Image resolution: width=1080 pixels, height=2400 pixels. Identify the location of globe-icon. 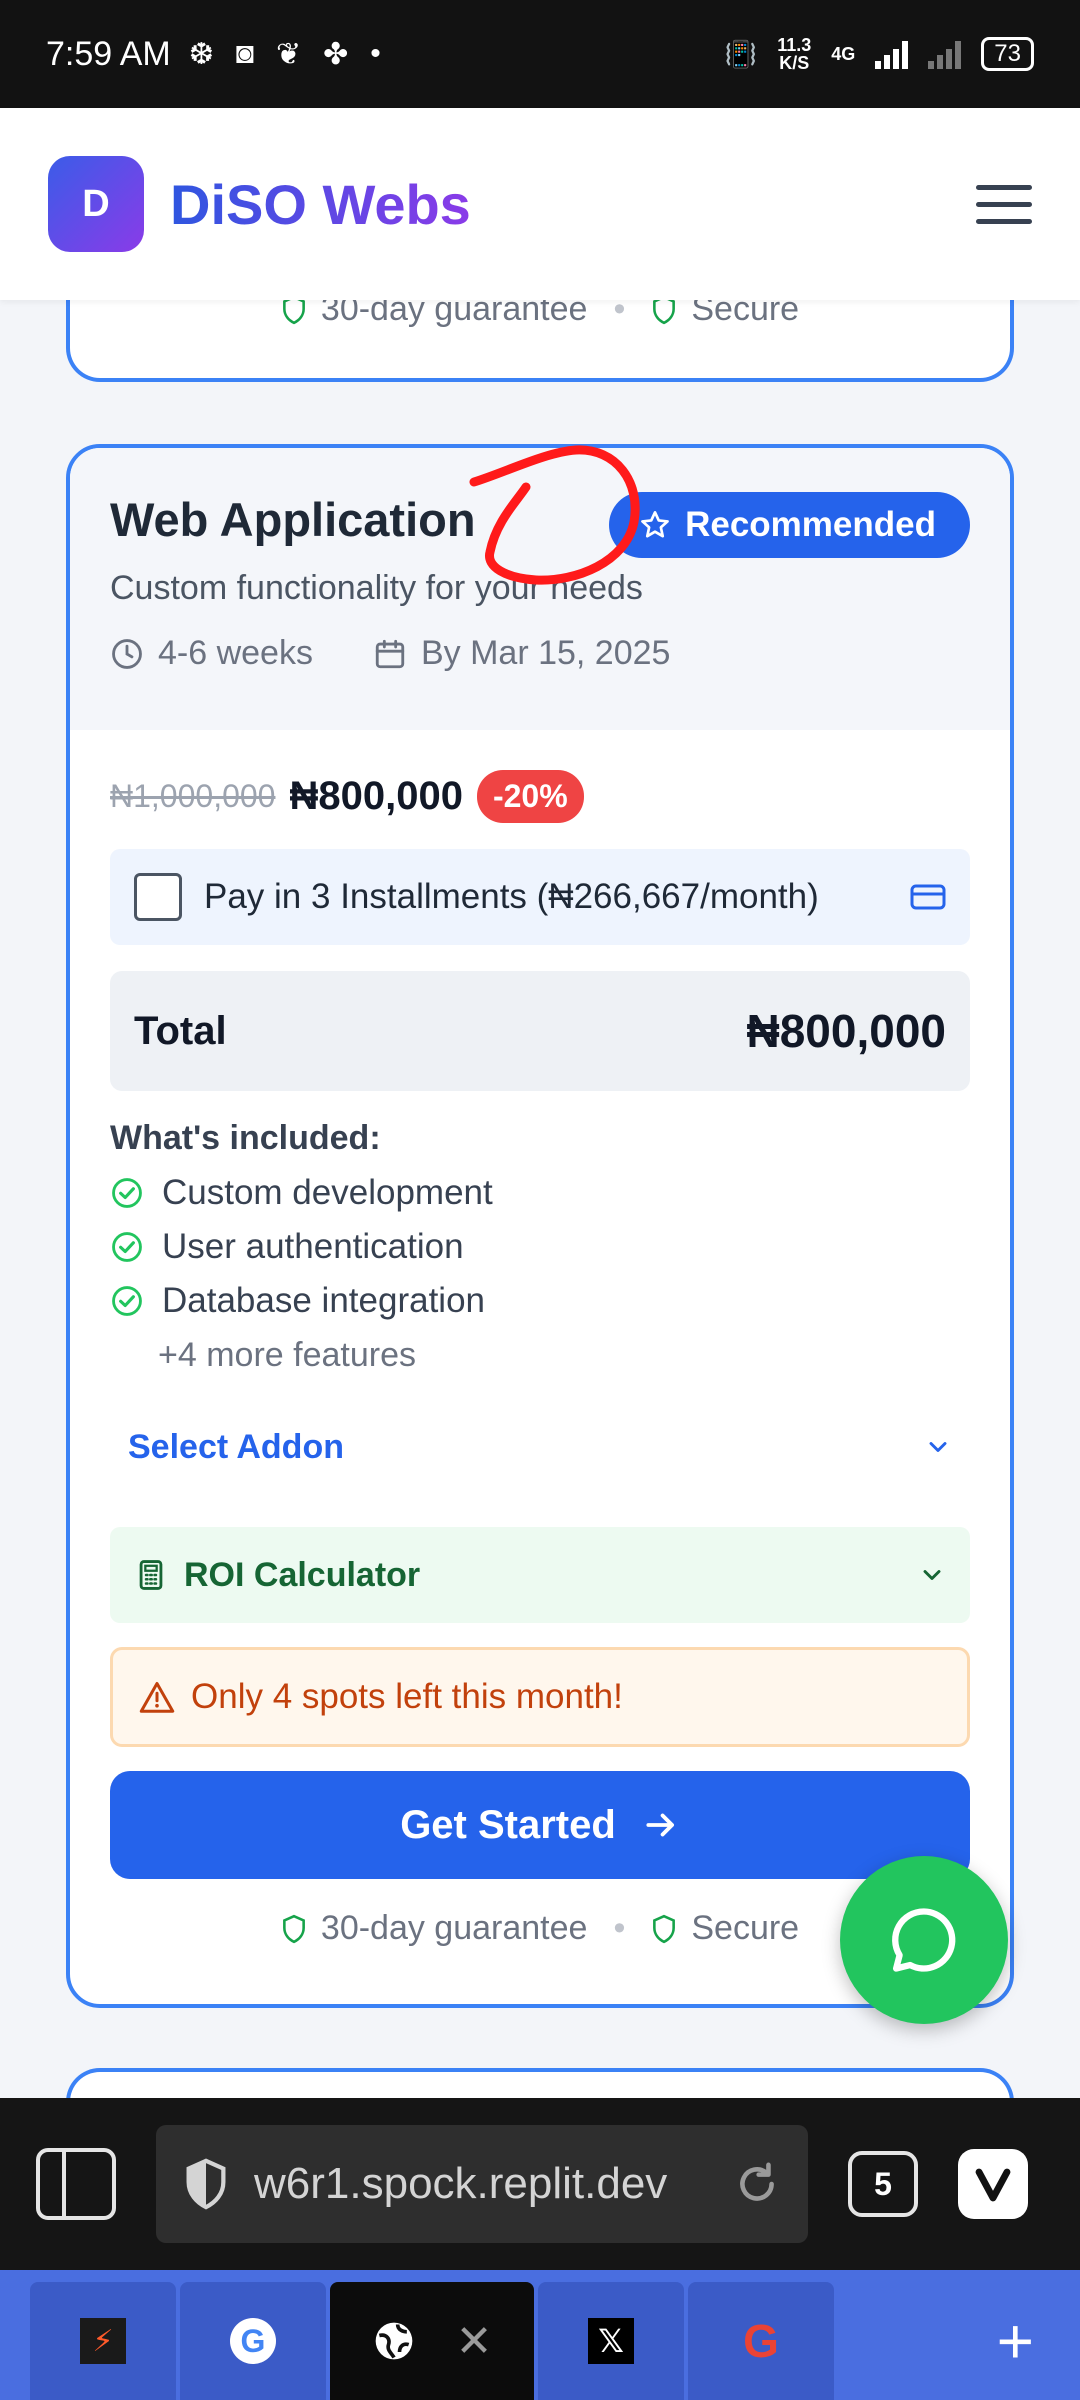
(393, 2341).